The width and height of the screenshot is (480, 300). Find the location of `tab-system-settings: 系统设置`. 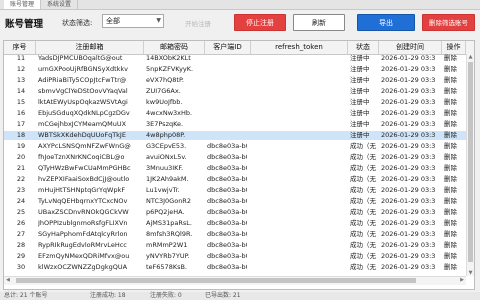

tab-system-settings: 系统设置 is located at coordinates (59, 4).